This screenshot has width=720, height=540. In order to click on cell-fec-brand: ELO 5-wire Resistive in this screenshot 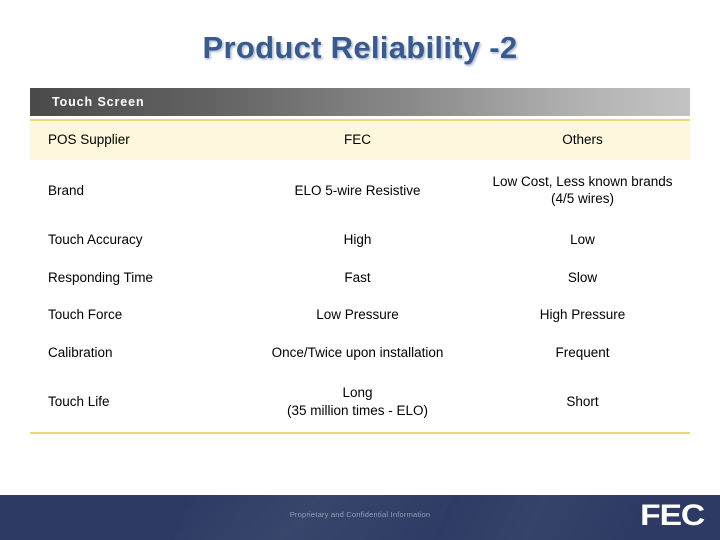, I will do `click(357, 190)`.